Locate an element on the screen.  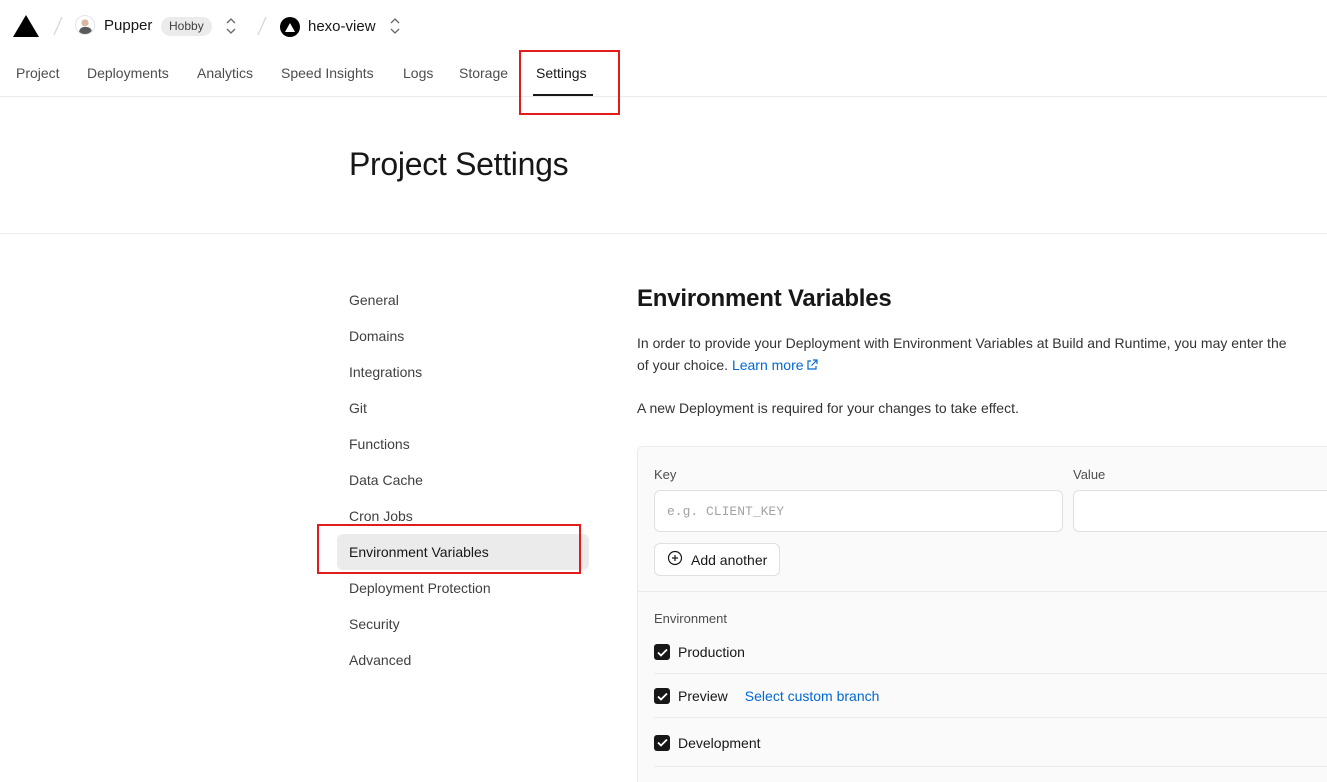
tab-deployments: Deployments is located at coordinates (128, 73).